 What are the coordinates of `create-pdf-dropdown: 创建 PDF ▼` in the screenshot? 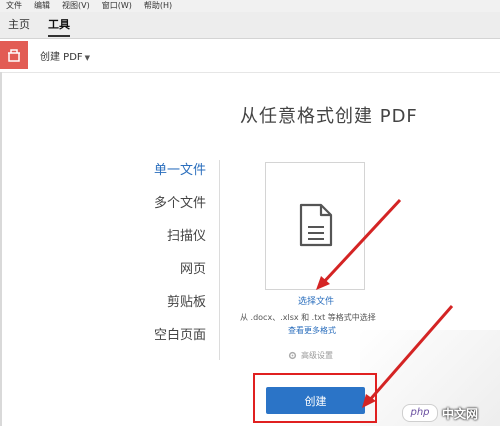 It's located at (65, 55).